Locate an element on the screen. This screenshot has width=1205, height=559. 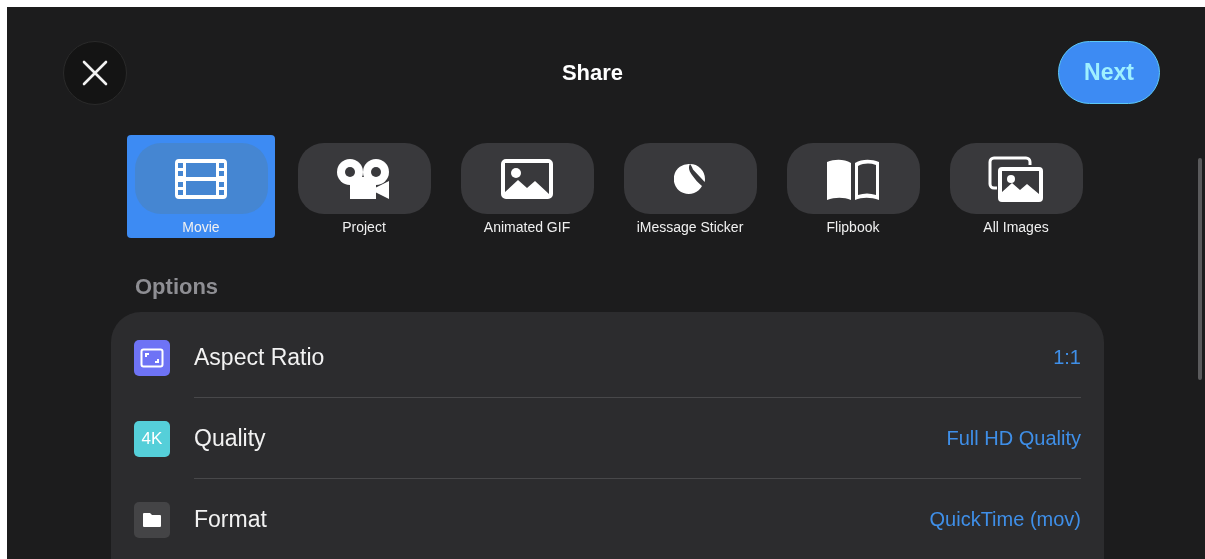
close-icon is located at coordinates (95, 72).